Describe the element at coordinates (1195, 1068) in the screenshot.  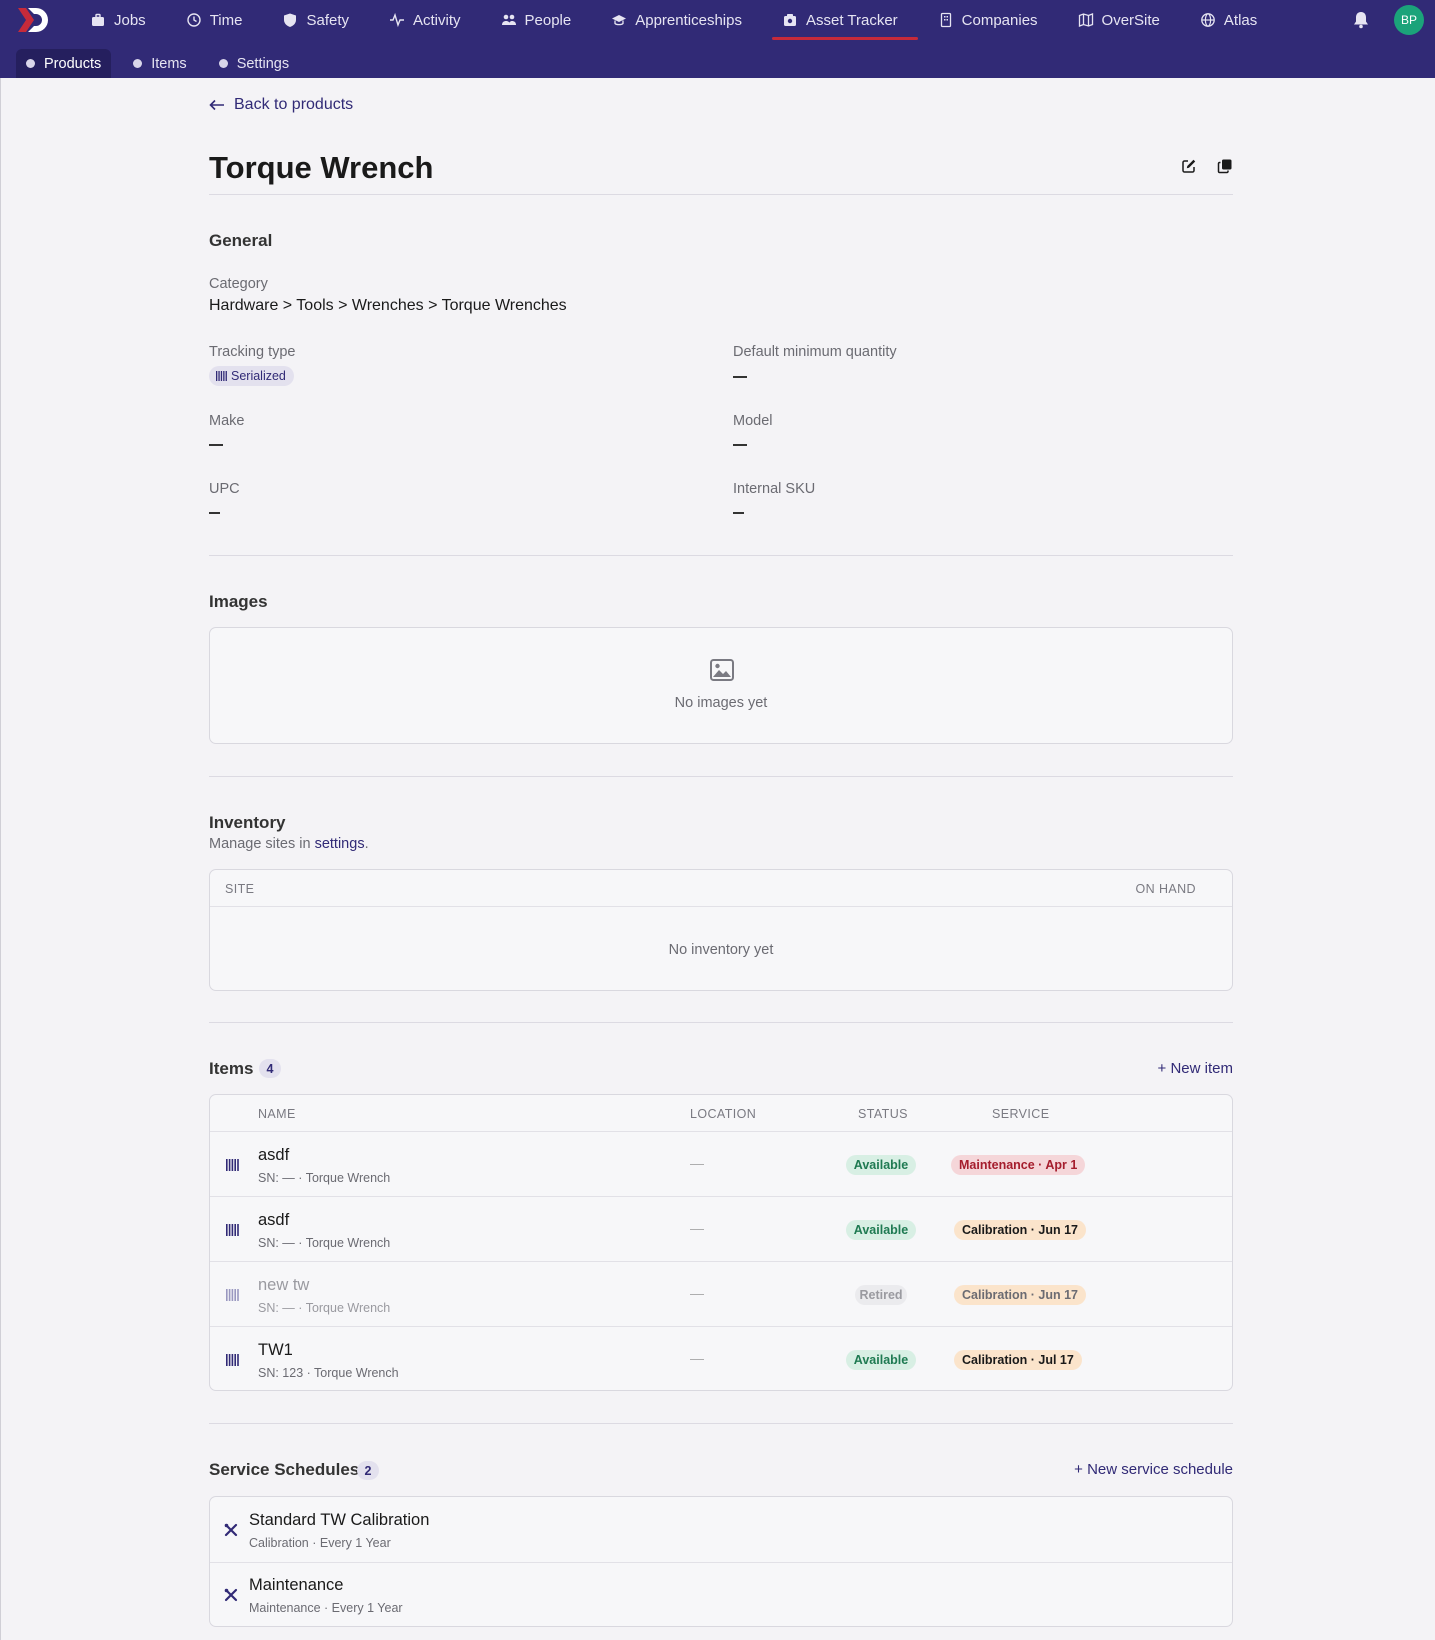
I see `new-item-button: + New item` at that location.